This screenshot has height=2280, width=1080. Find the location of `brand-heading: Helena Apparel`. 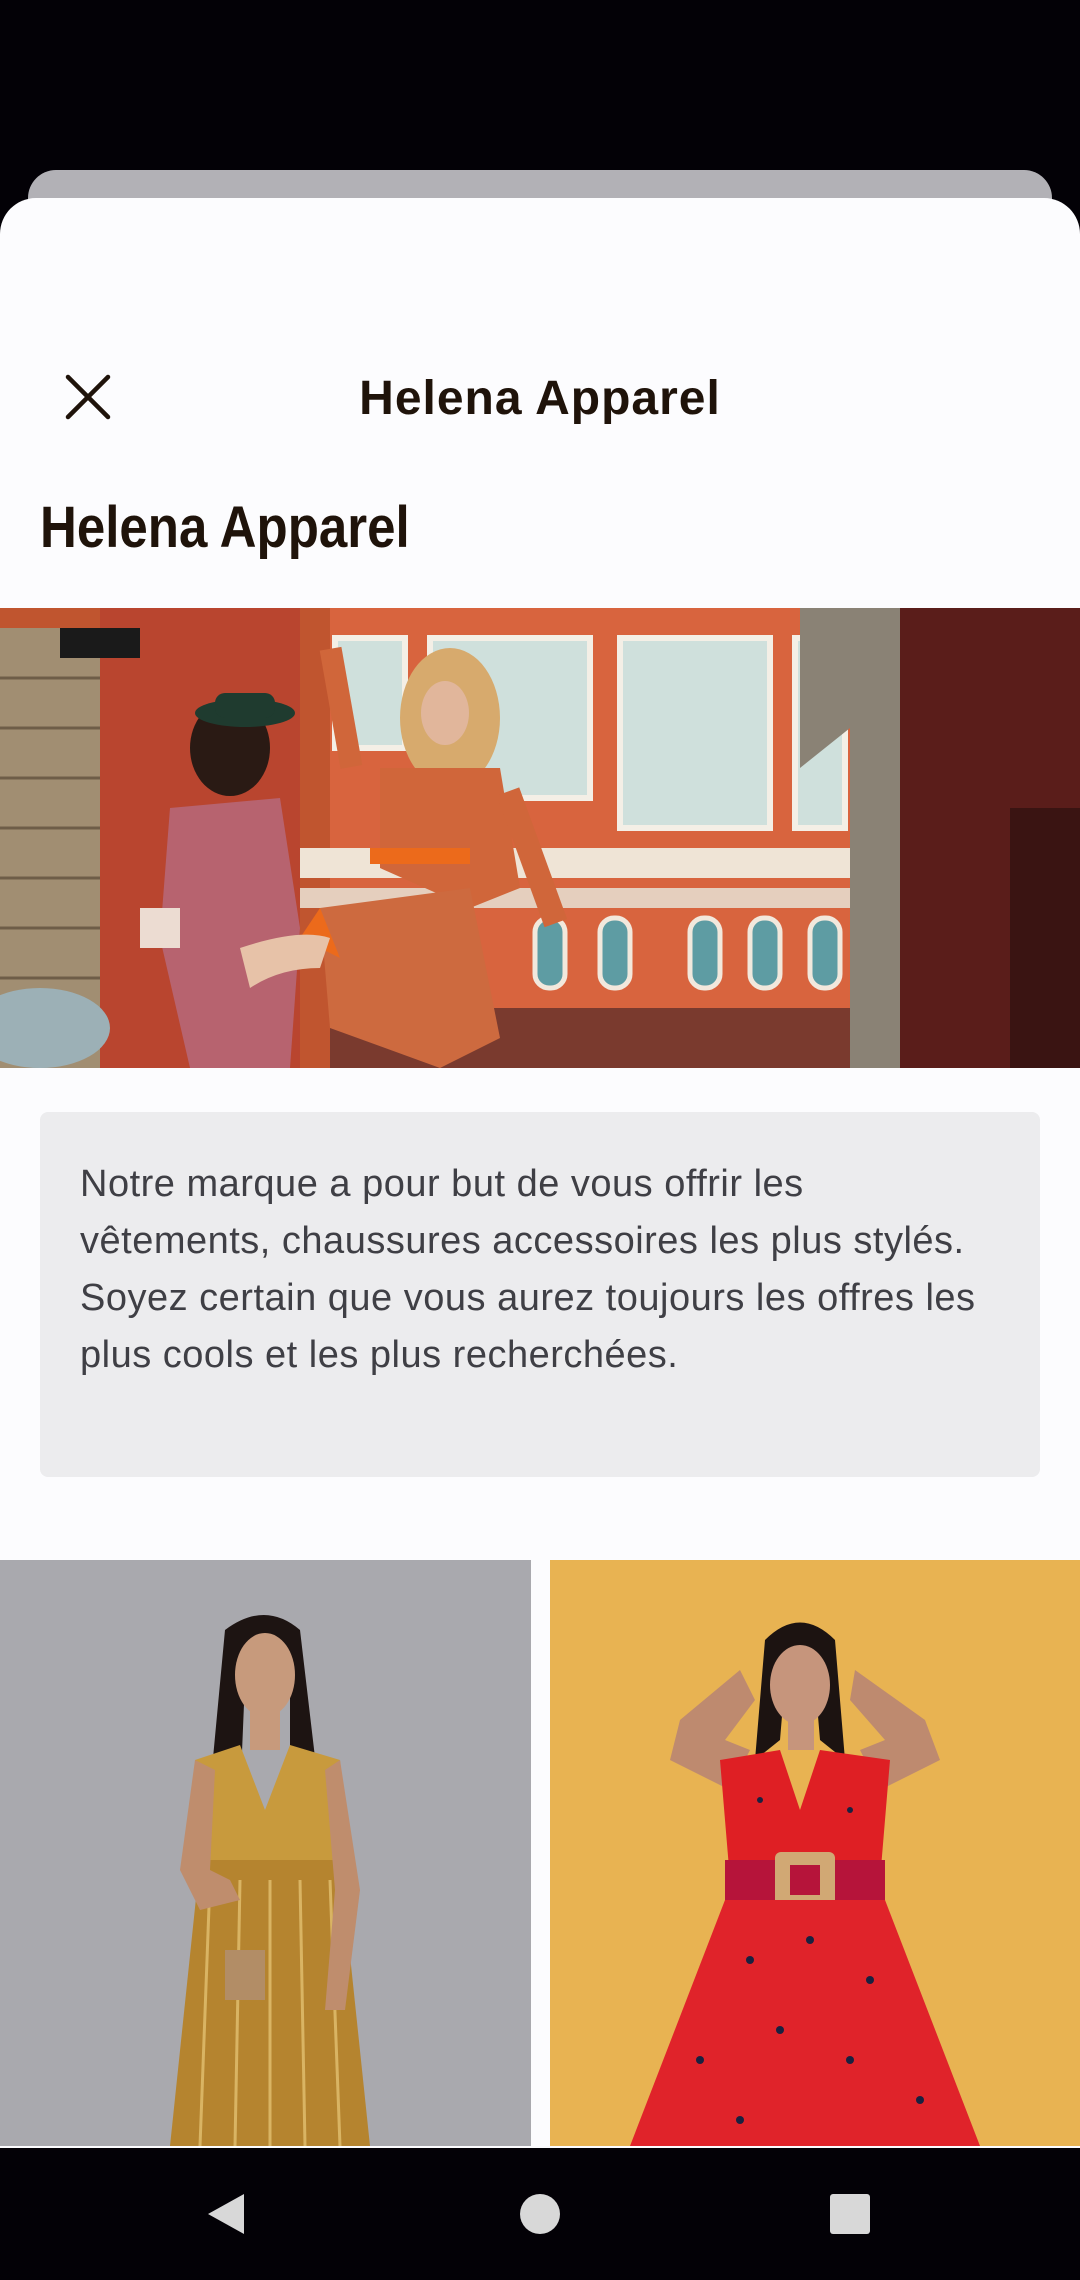

brand-heading: Helena Apparel is located at coordinates (225, 527).